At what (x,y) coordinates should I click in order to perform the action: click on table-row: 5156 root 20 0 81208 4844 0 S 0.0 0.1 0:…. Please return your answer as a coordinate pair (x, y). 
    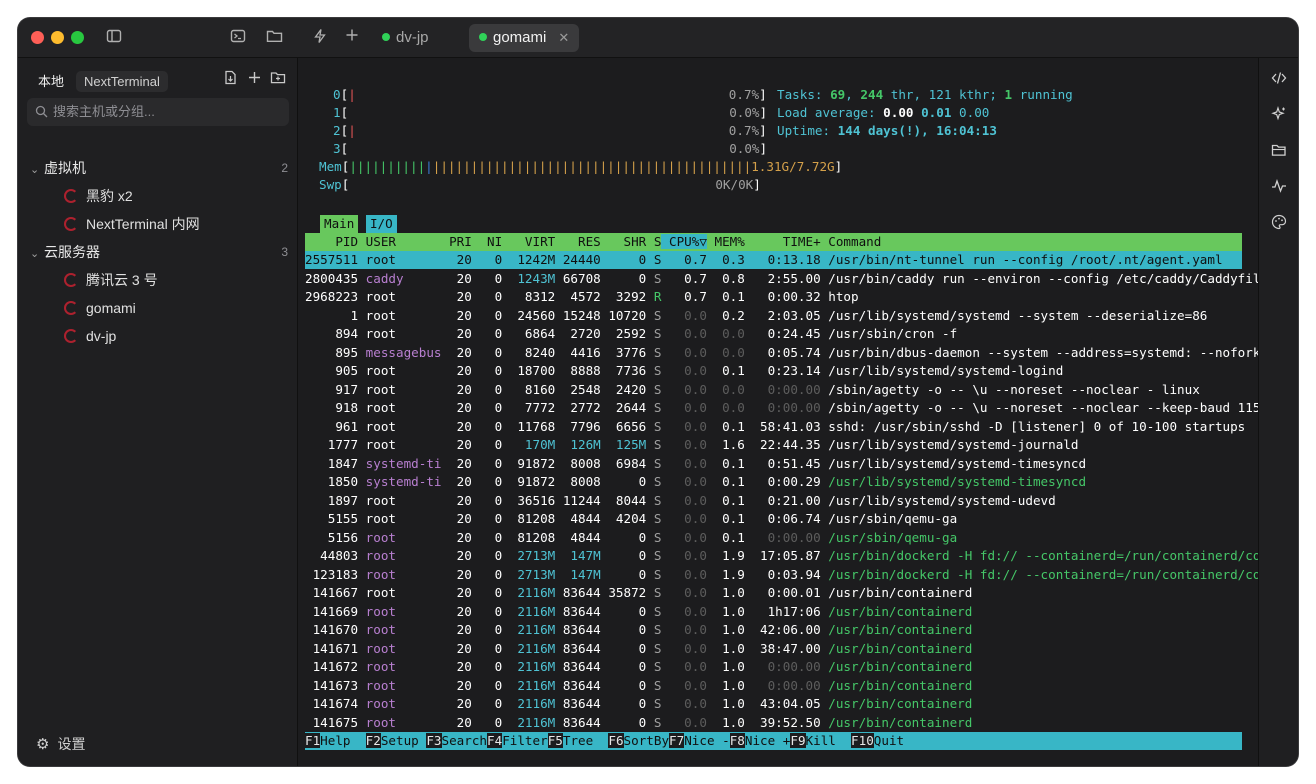
    Looking at the image, I should click on (773, 538).